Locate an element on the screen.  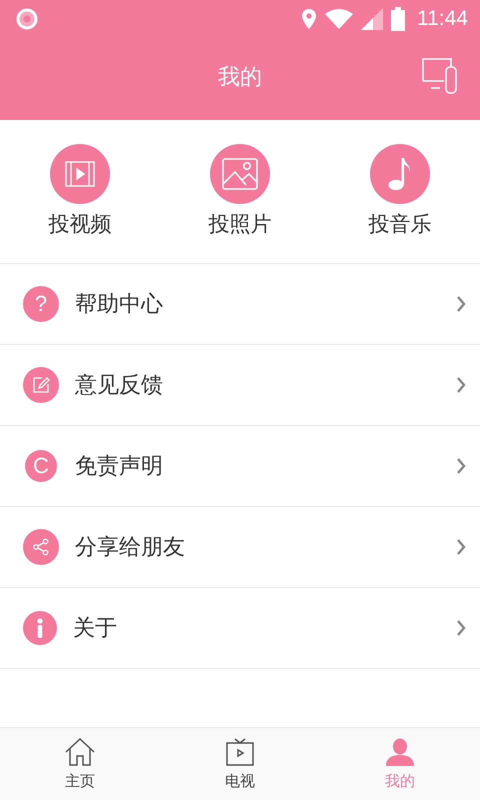
battery-icon is located at coordinates (398, 19).